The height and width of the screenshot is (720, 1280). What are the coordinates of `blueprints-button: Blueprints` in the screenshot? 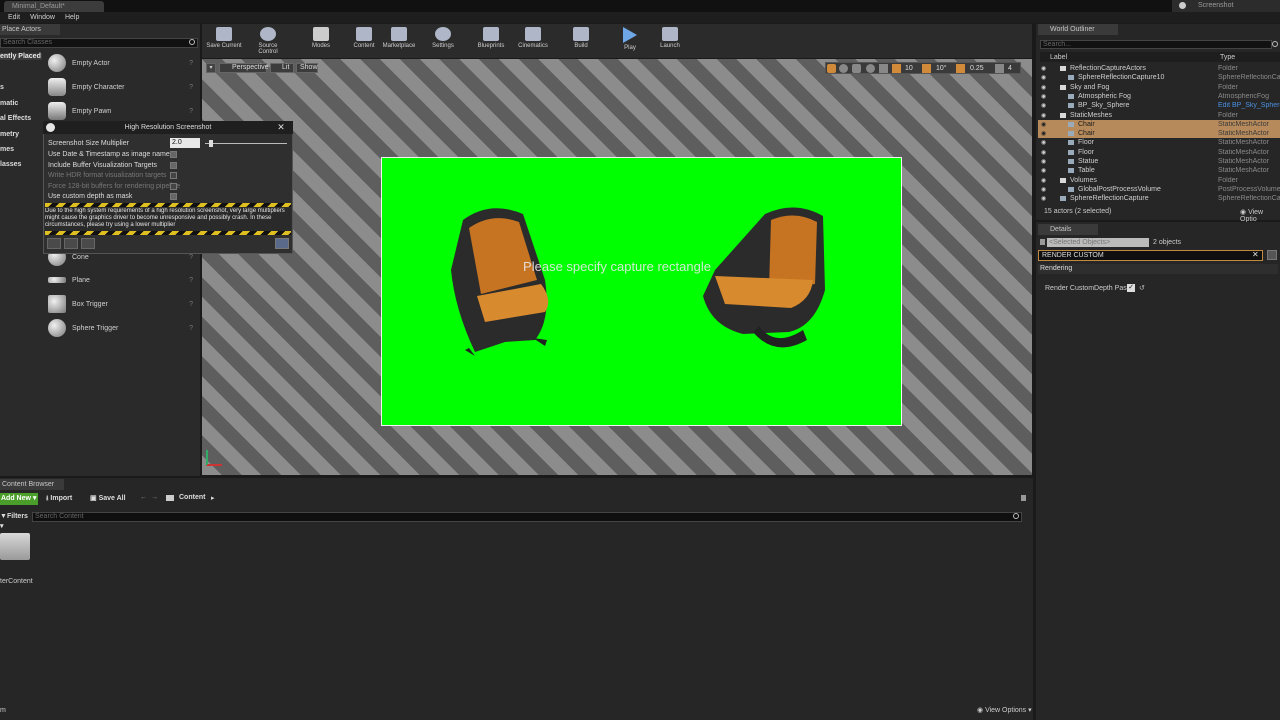 It's located at (491, 41).